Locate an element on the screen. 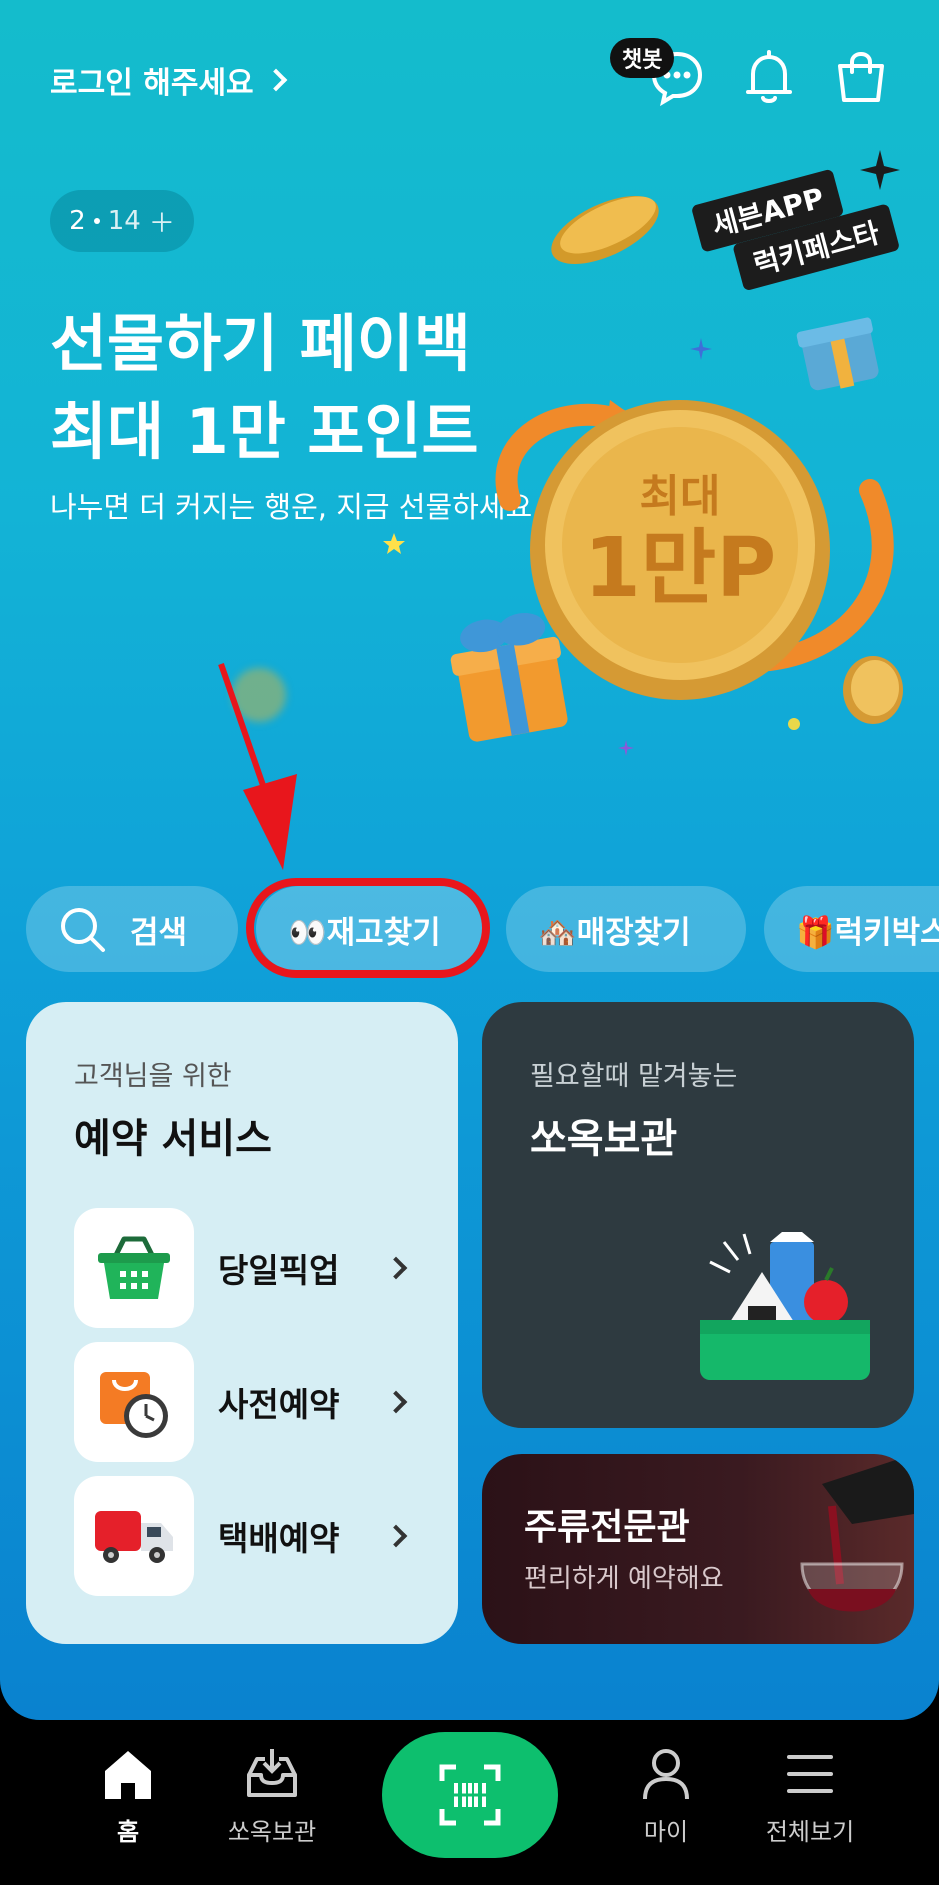  chip-lucky-box: 🎁럭키박스 is located at coordinates (851, 929).